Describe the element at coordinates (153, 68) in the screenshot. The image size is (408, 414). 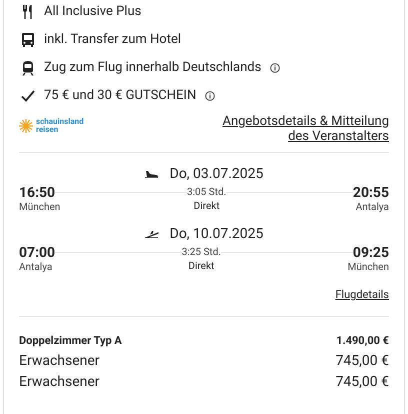
I see `feature-label: Zug zum Flug innerhalb Deutschlands` at that location.